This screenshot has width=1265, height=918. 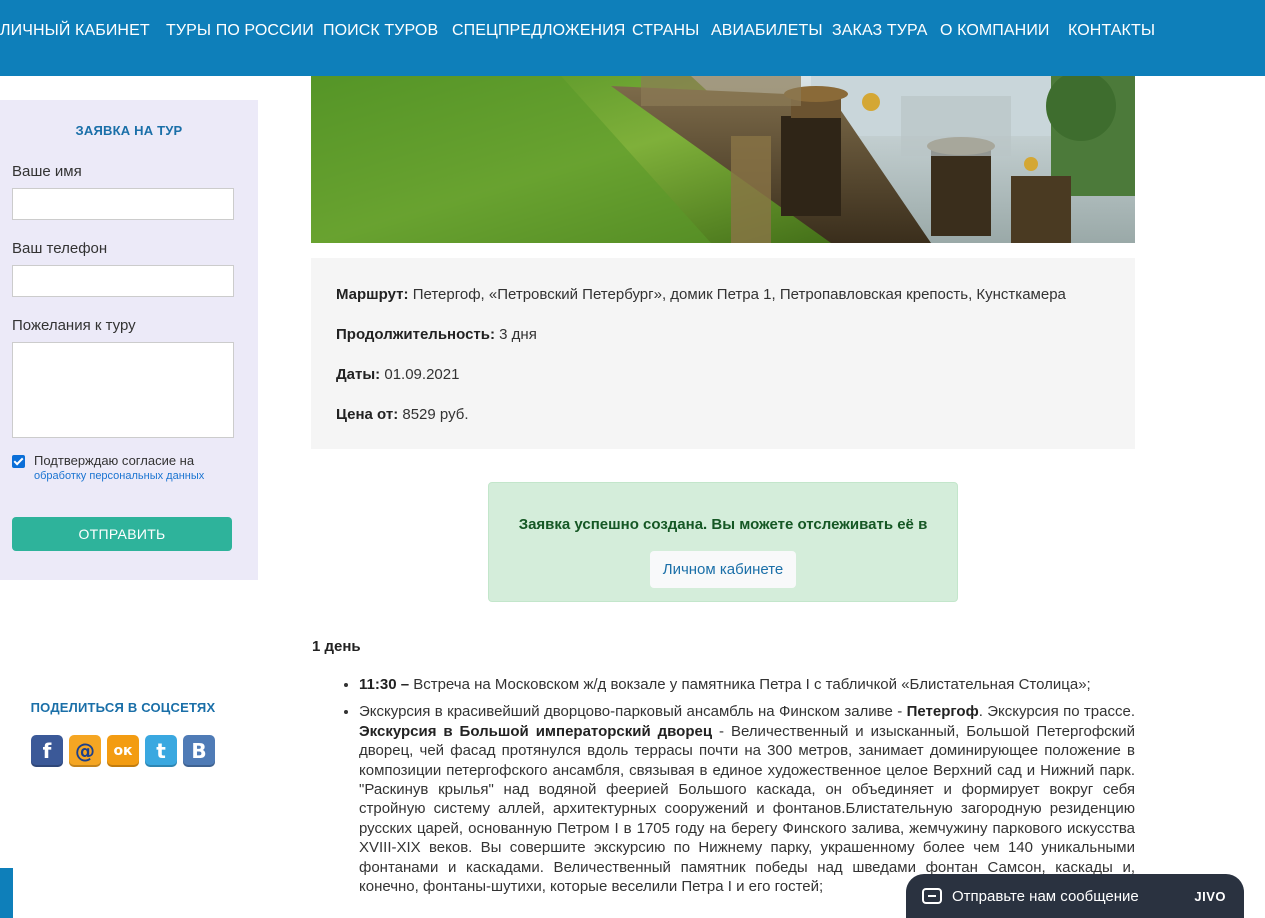 What do you see at coordinates (372, 294) in the screenshot?
I see `route-label: Маршрут:` at bounding box center [372, 294].